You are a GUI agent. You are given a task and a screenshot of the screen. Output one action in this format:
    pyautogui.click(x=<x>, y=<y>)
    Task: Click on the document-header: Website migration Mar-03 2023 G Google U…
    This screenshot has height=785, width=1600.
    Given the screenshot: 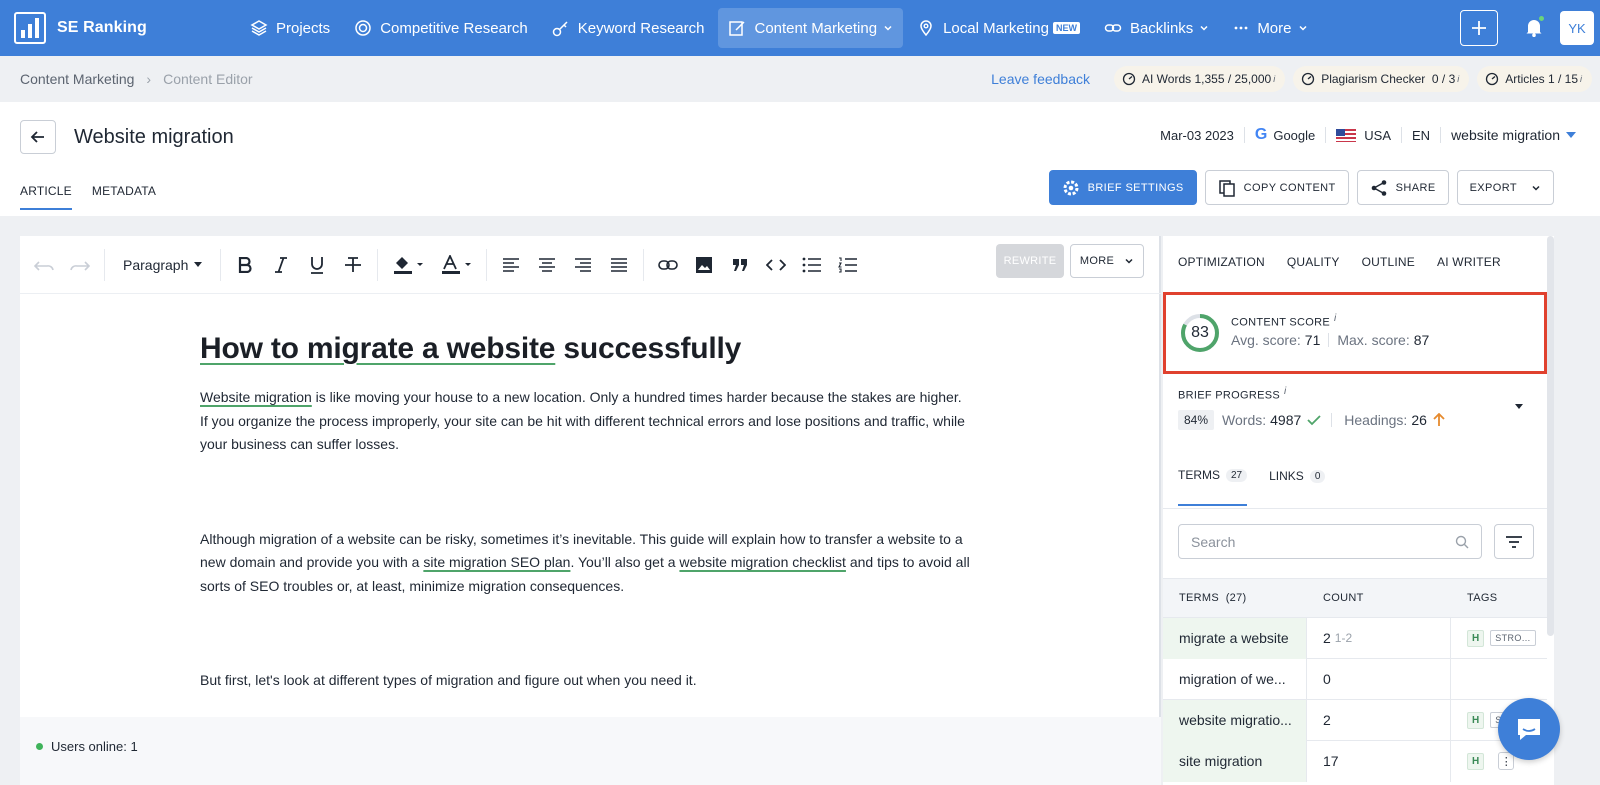 What is the action you would take?
    pyautogui.click(x=800, y=159)
    